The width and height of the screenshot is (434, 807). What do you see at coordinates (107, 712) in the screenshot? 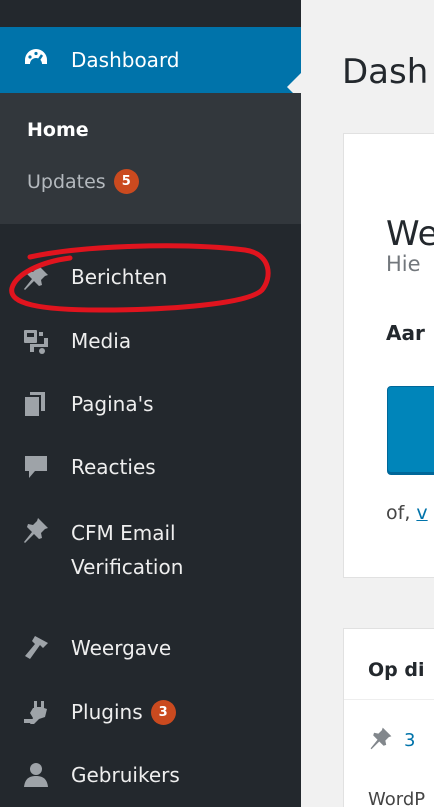
I see `plugins-label: Plugins` at bounding box center [107, 712].